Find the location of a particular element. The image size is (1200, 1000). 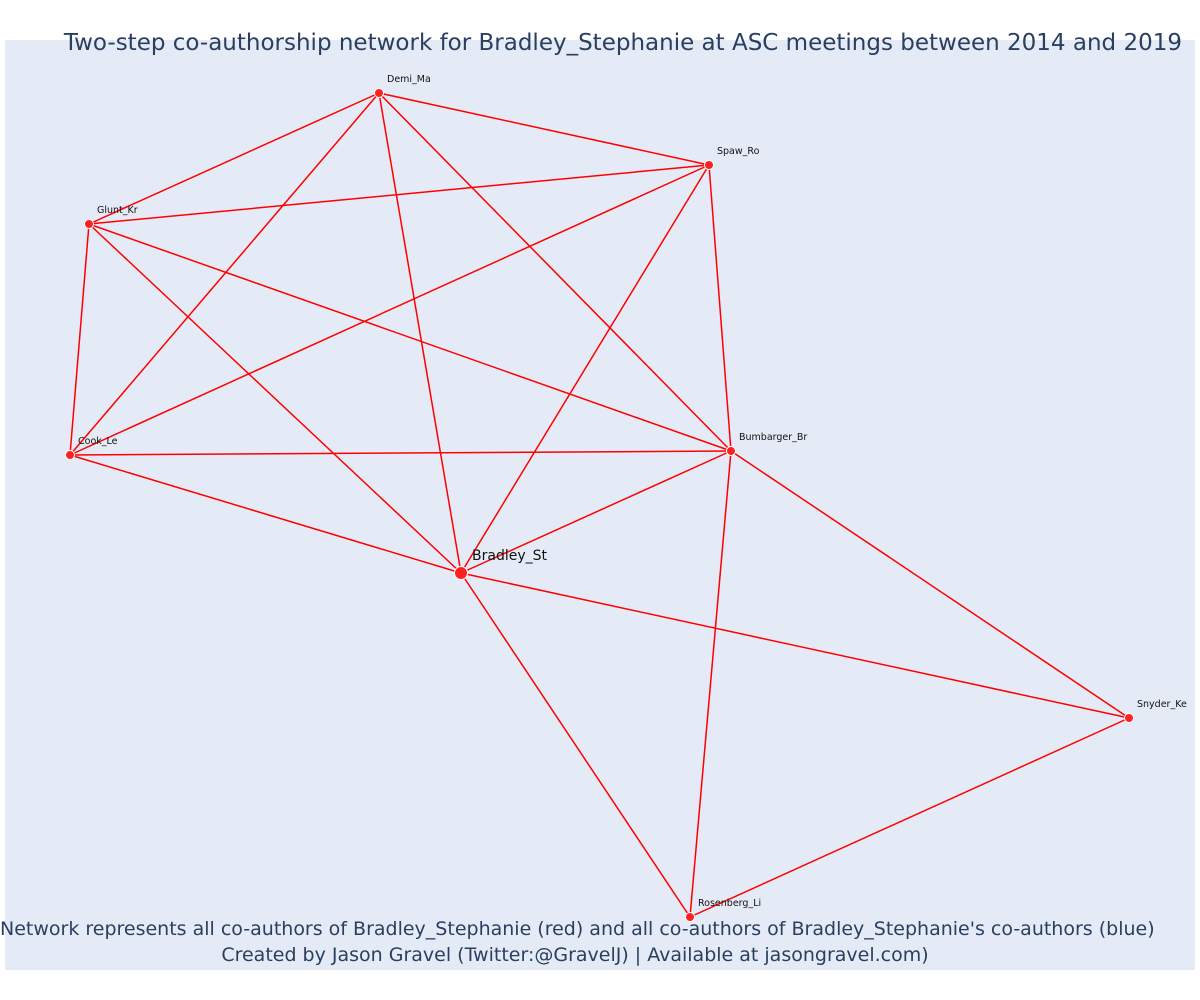

node-label-Bradley_St: Bradley_St is located at coordinates (510, 556).